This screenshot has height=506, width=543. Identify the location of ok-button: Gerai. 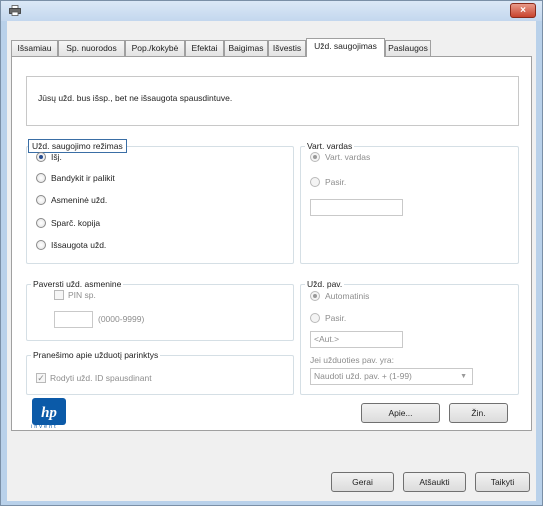
(362, 482).